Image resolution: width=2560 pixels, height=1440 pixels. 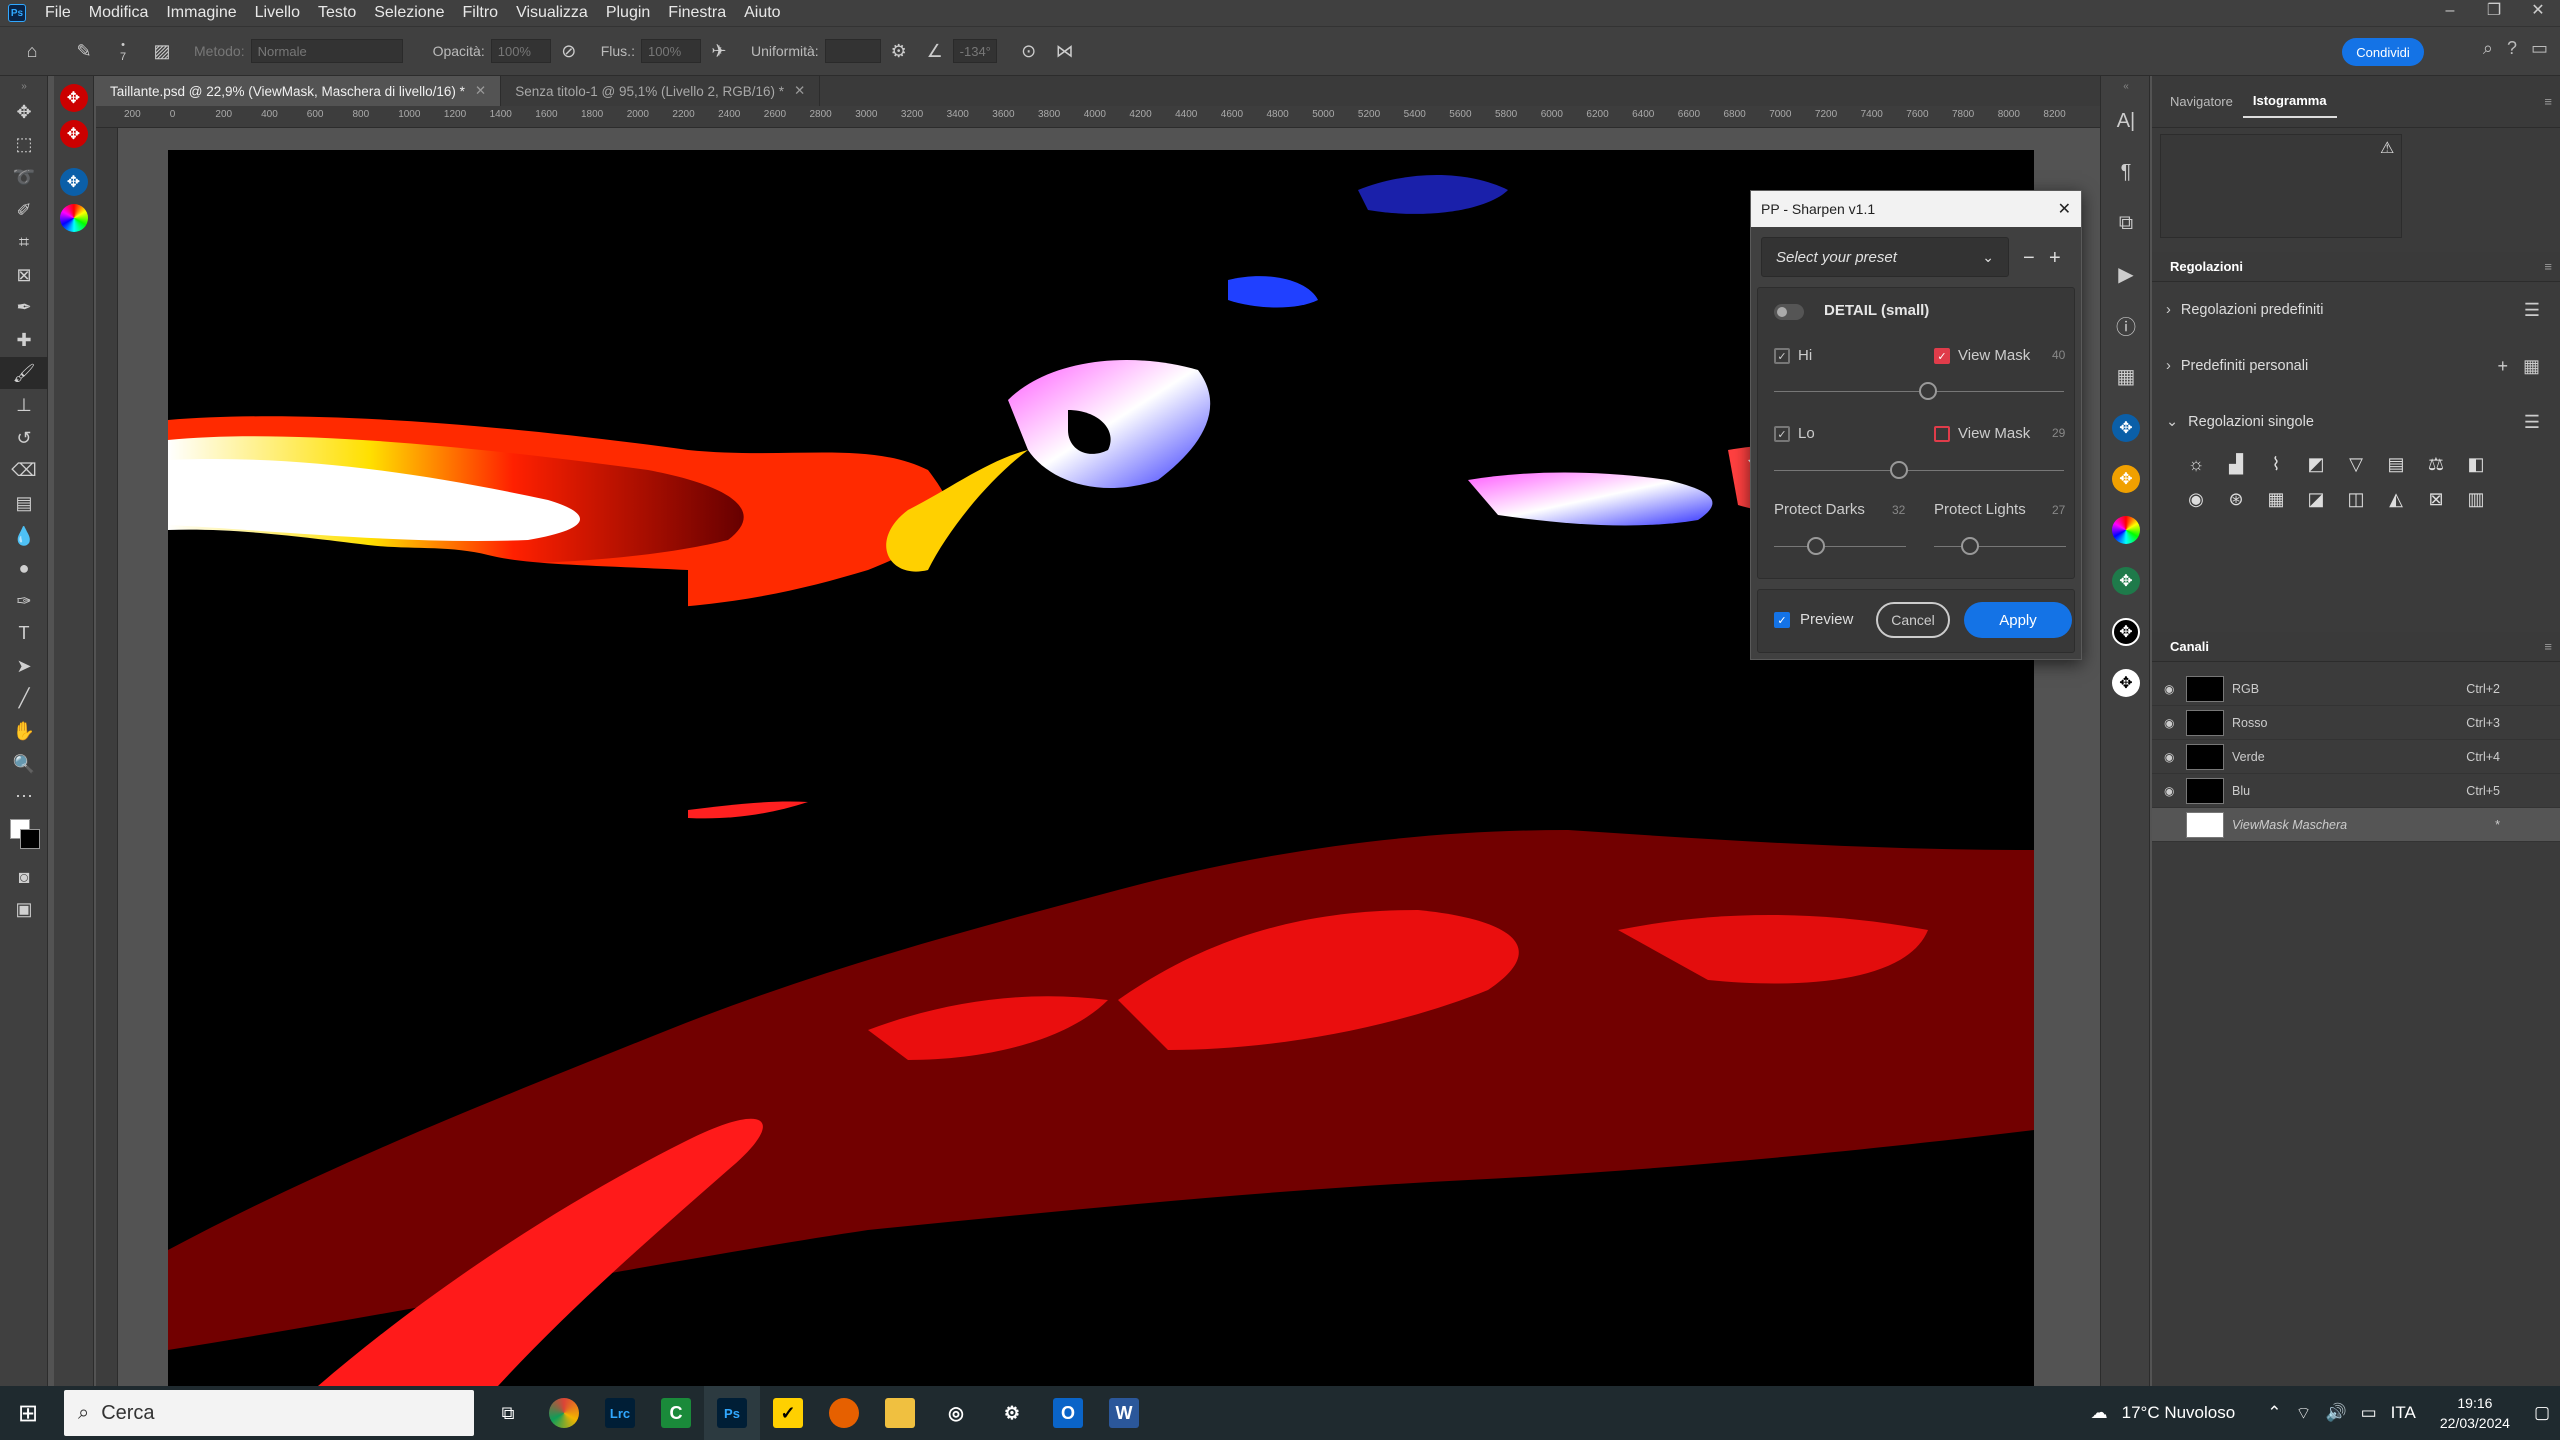 I want to click on pressure-opacity-icon: ⊘, so click(x=569, y=51).